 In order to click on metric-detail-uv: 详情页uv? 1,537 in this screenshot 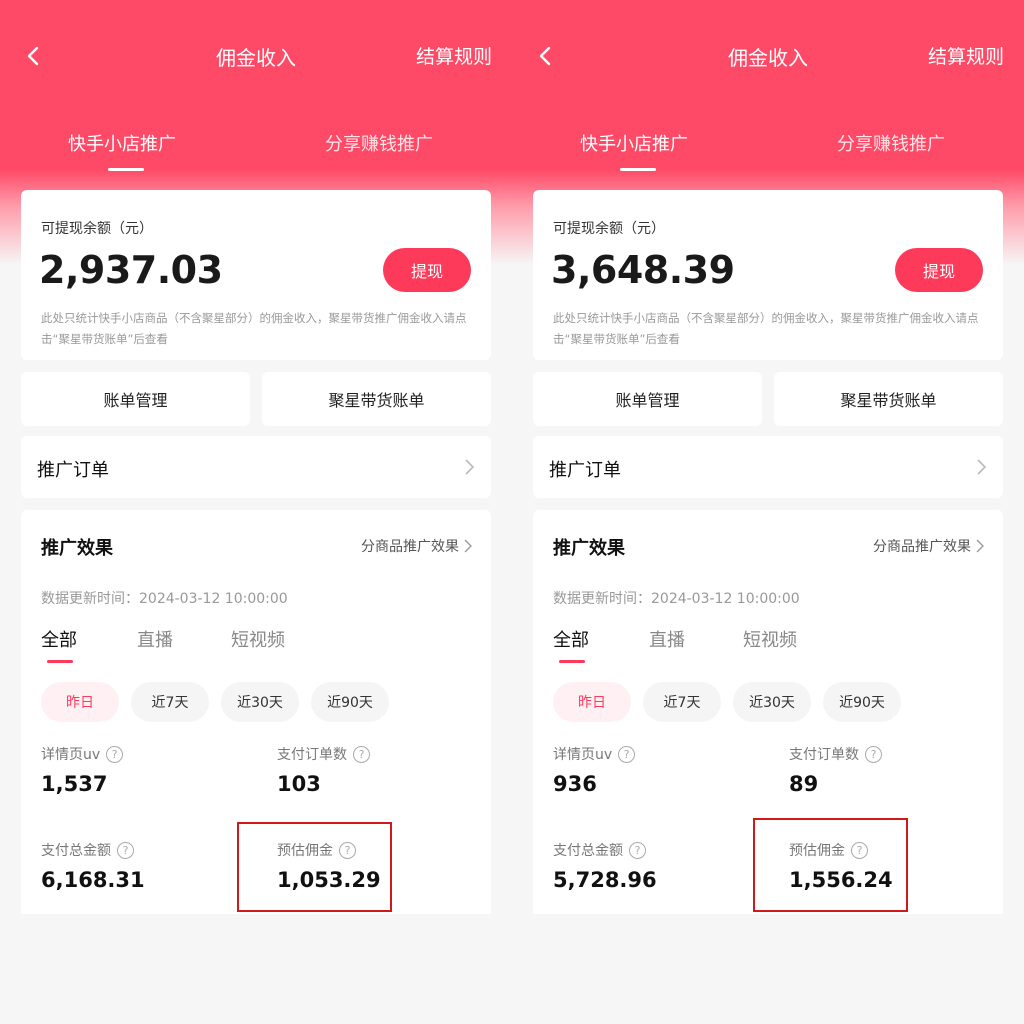, I will do `click(141, 770)`.